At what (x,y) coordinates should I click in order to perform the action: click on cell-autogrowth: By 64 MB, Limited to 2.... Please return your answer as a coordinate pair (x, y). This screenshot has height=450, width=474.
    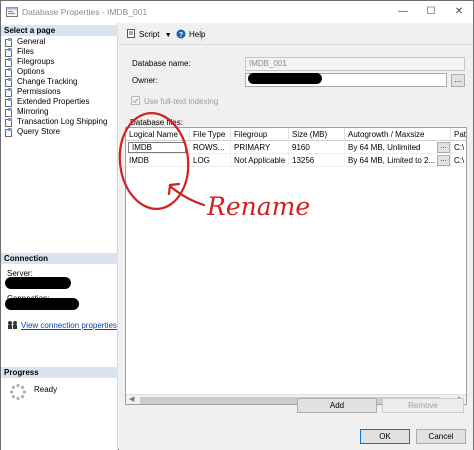
    Looking at the image, I should click on (398, 160).